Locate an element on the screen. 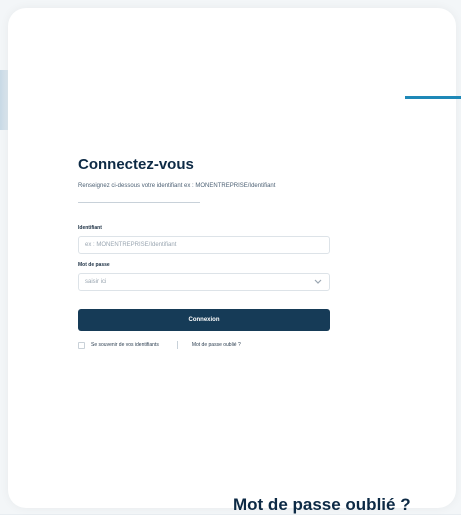 The width and height of the screenshot is (461, 515). login-button: Connexion is located at coordinates (204, 320).